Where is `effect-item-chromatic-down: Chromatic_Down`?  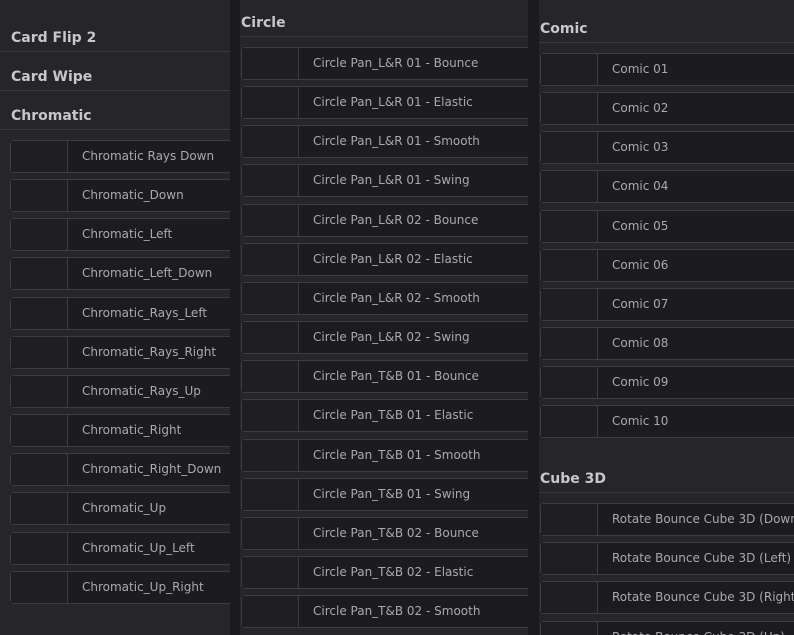
effect-item-chromatic-down: Chromatic_Down is located at coordinates (120, 196).